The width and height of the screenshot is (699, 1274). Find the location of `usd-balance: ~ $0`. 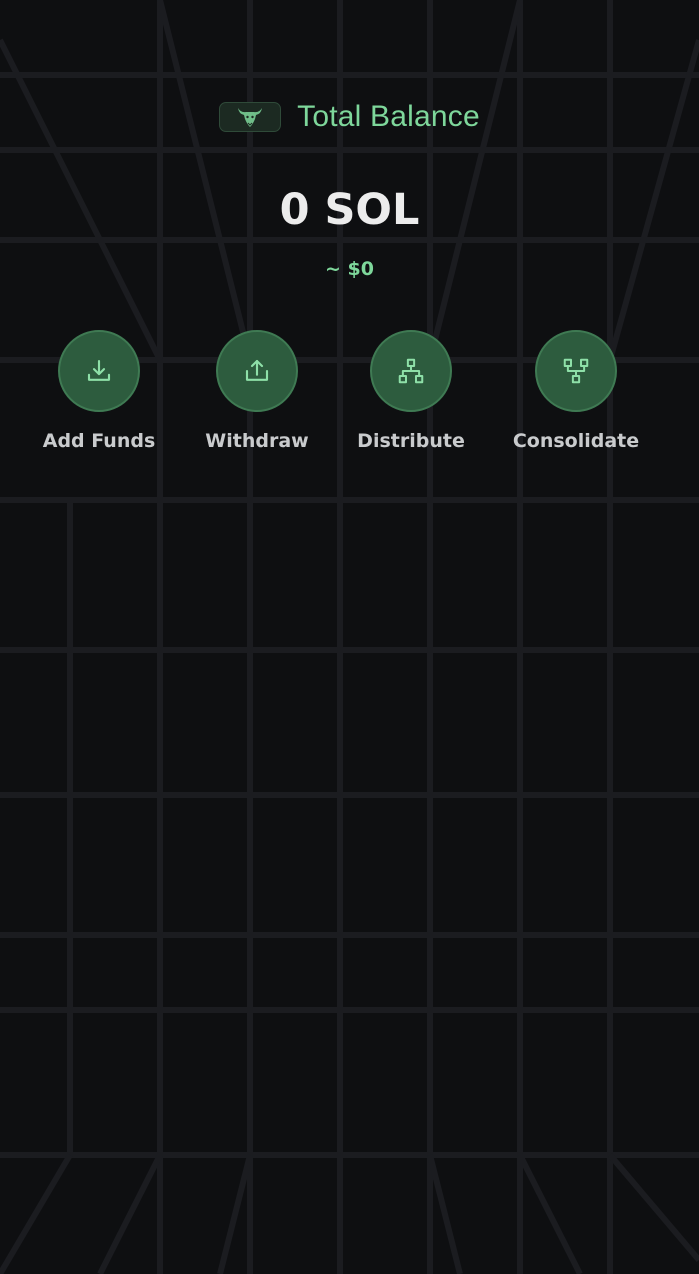

usd-balance: ~ $0 is located at coordinates (349, 269).